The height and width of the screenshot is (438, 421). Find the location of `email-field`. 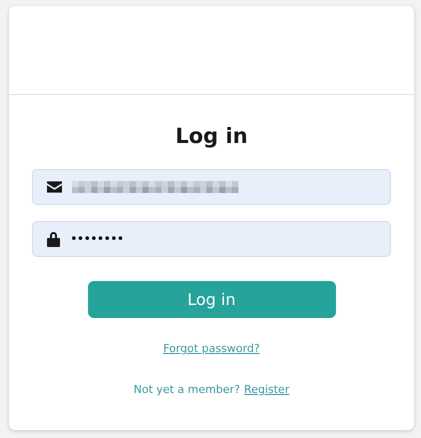

email-field is located at coordinates (211, 187).